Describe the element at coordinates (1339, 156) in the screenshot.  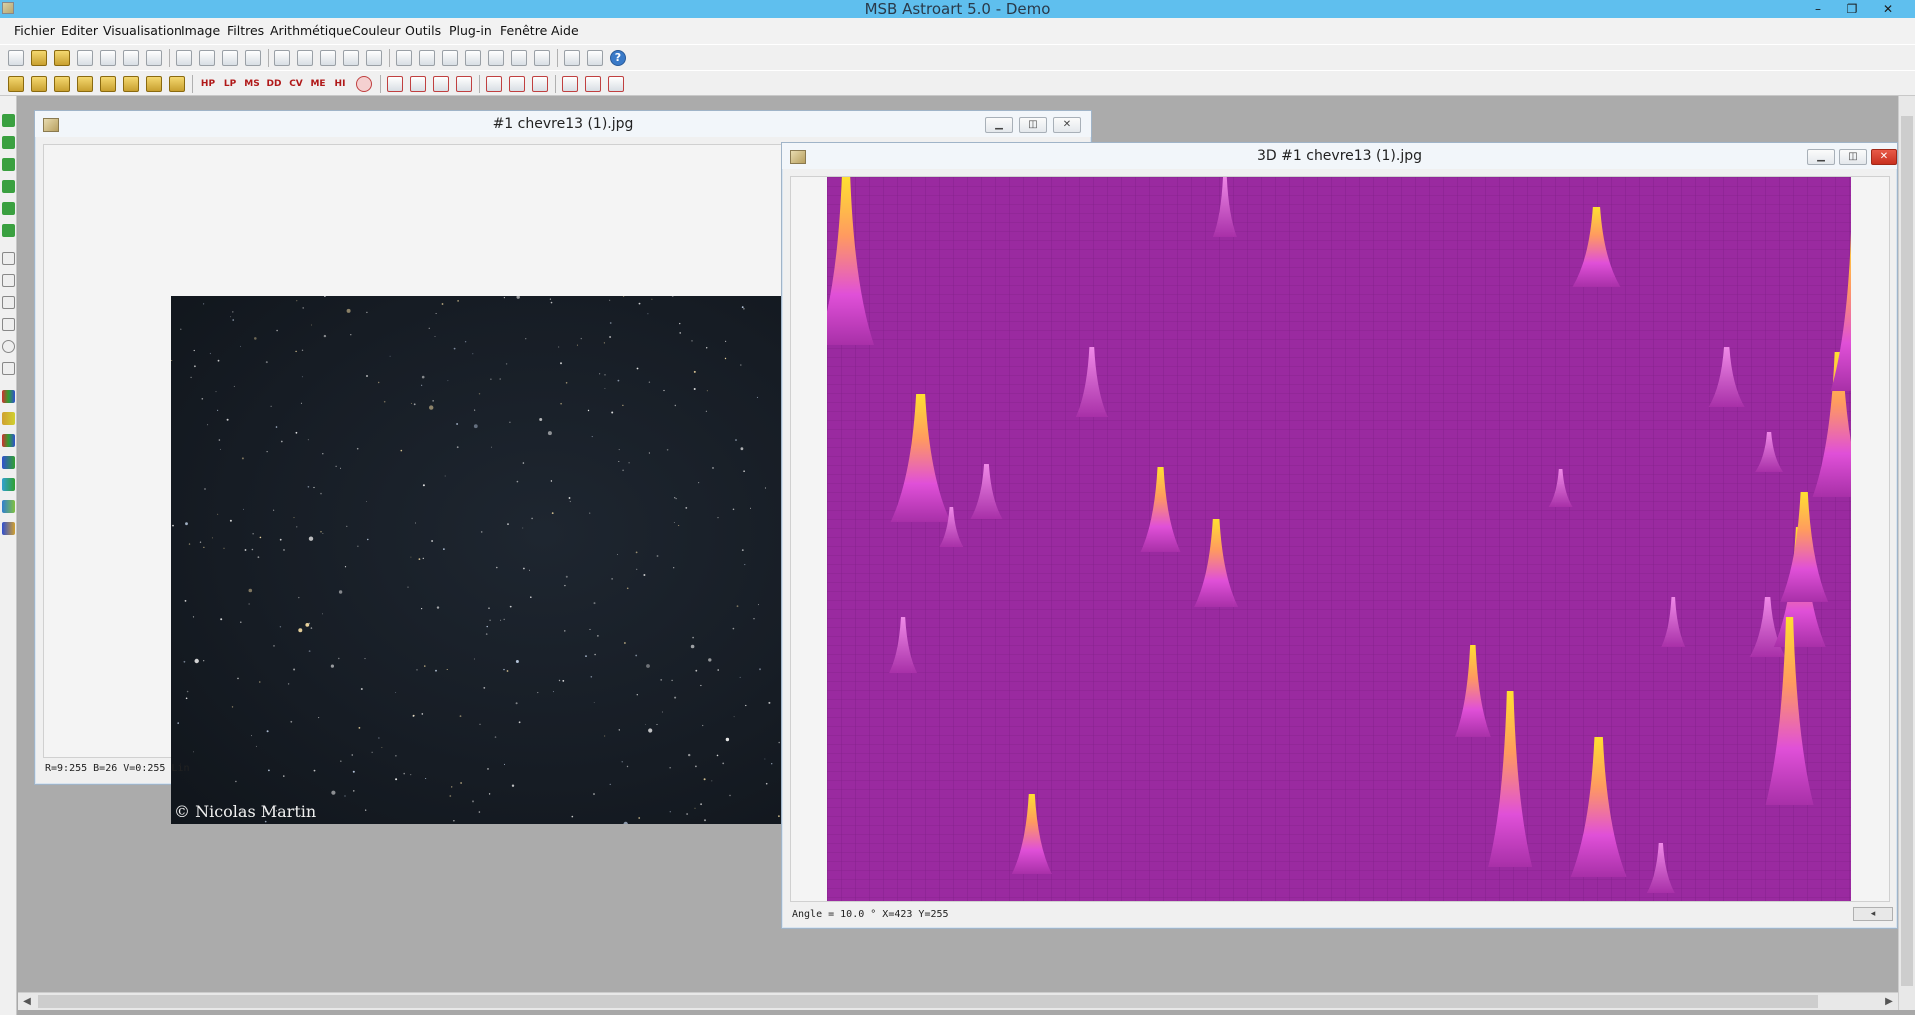
I see `3d-window-titlebar: 3D #1 chevre13 (1).jpg ▁ ◫ ✕` at that location.